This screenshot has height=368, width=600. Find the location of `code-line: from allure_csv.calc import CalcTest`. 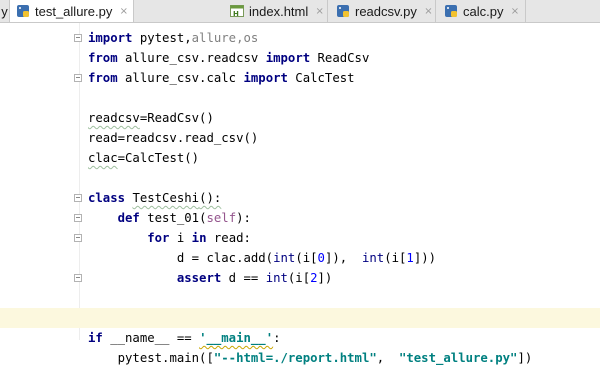

code-line: from allure_csv.calc import CalcTest is located at coordinates (344, 78).